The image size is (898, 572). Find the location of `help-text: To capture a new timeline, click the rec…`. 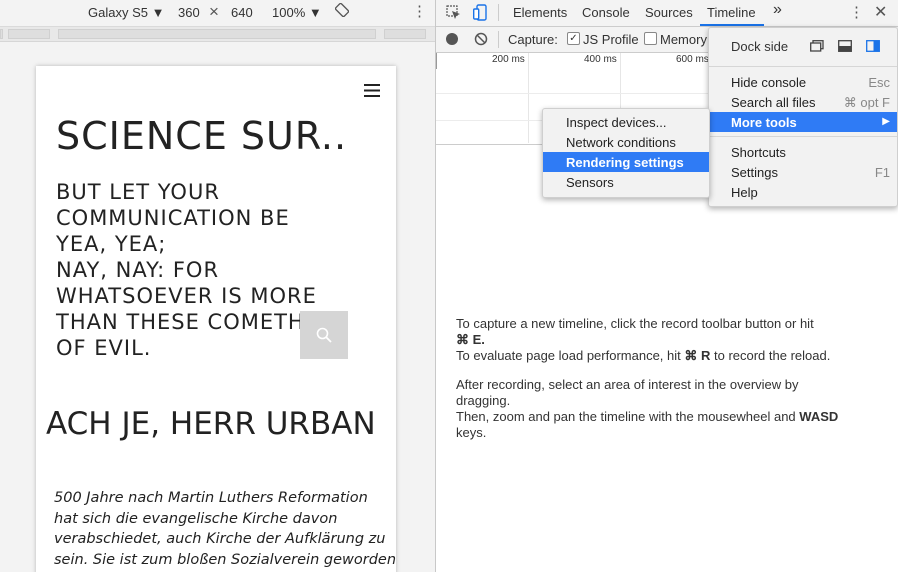

help-text: To capture a new timeline, click the rec… is located at coordinates (635, 323).